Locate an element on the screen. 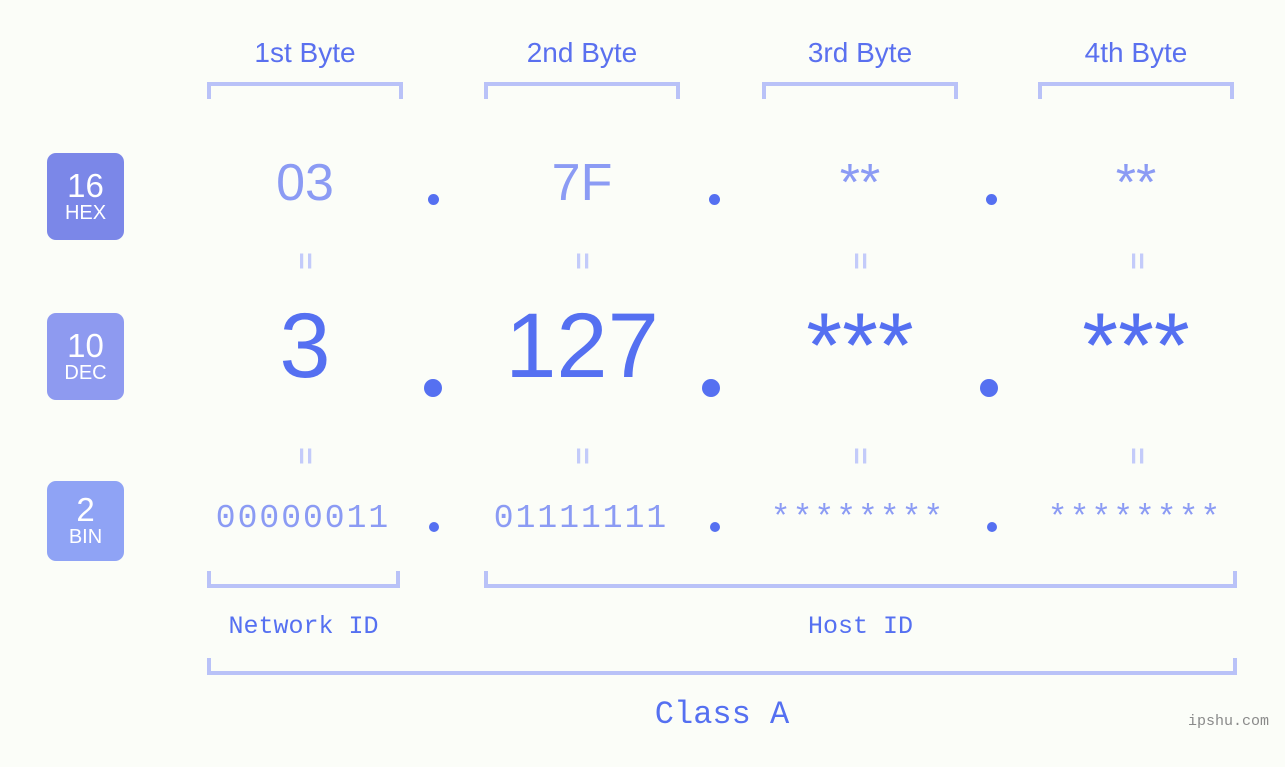 The width and height of the screenshot is (1285, 767). base-badge-bin: 2 BIN is located at coordinates (85, 521).